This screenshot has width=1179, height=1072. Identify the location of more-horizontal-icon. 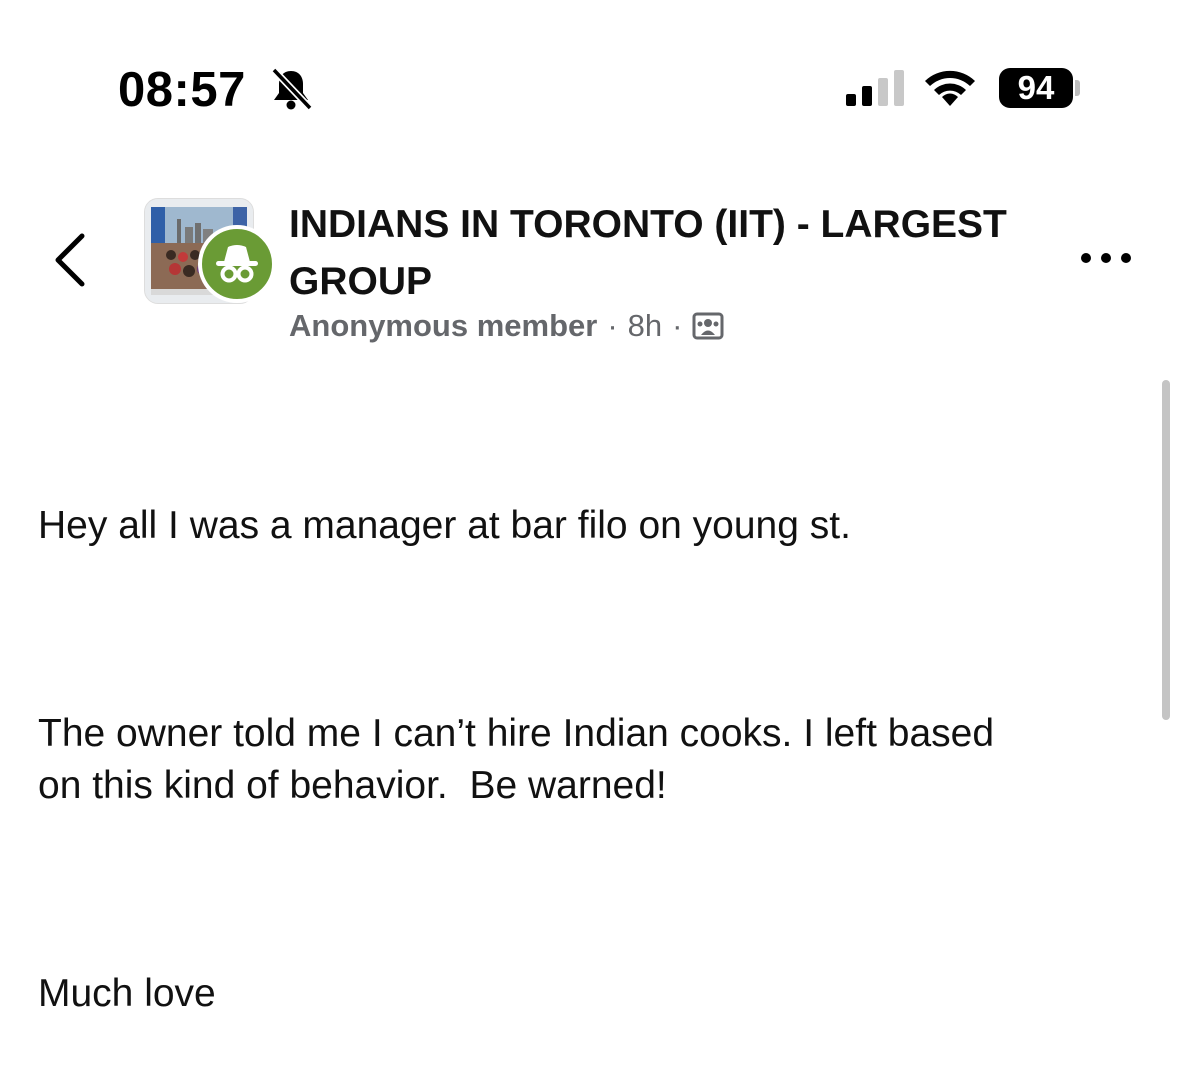
(1108, 258).